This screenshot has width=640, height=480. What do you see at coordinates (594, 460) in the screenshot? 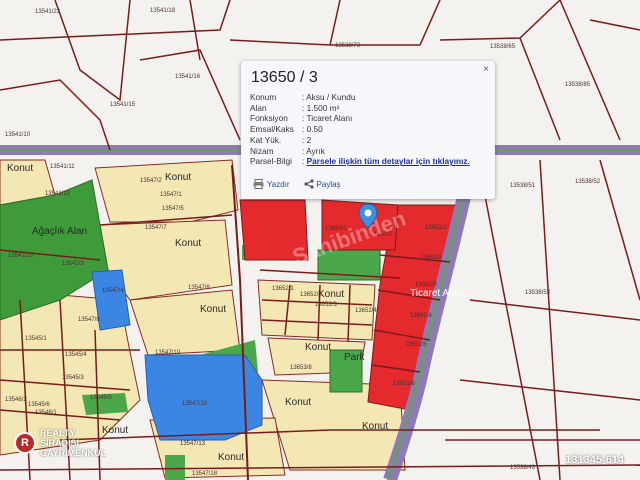
I see `listing-id: 131345-614` at bounding box center [594, 460].